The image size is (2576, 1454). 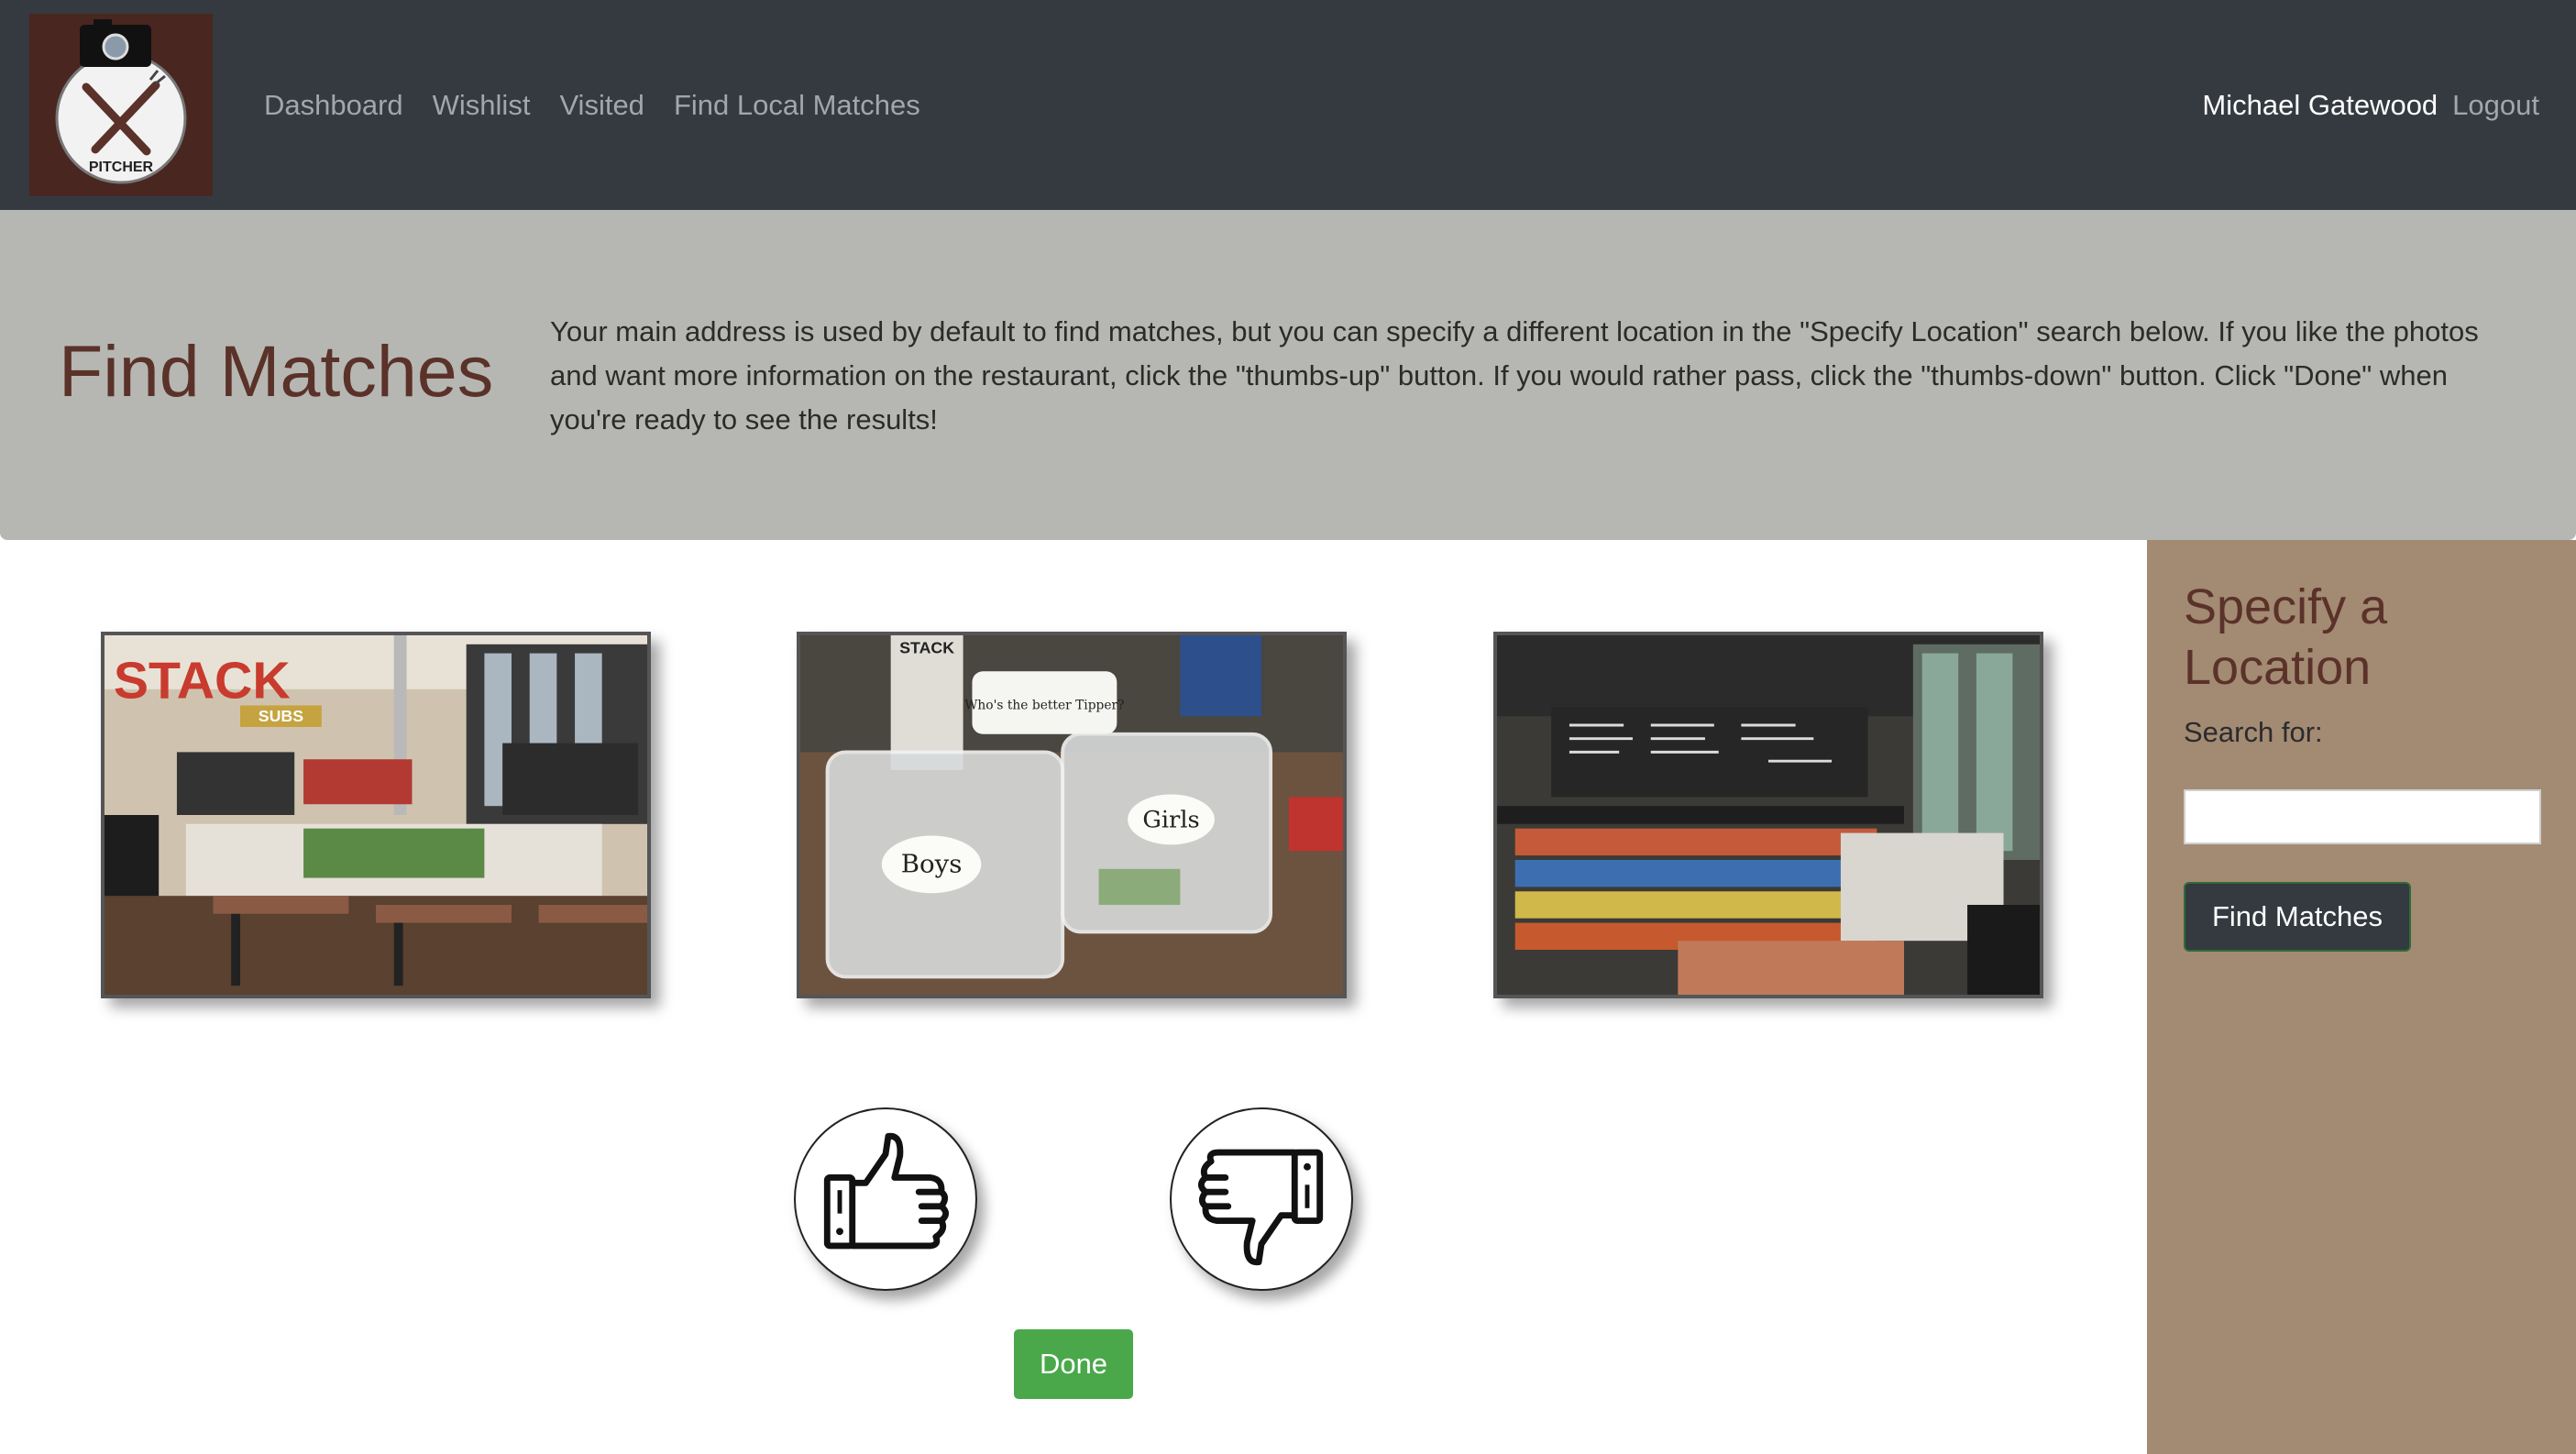 What do you see at coordinates (797, 105) in the screenshot?
I see `nav-link-find-local-matches: Find Local Matches` at bounding box center [797, 105].